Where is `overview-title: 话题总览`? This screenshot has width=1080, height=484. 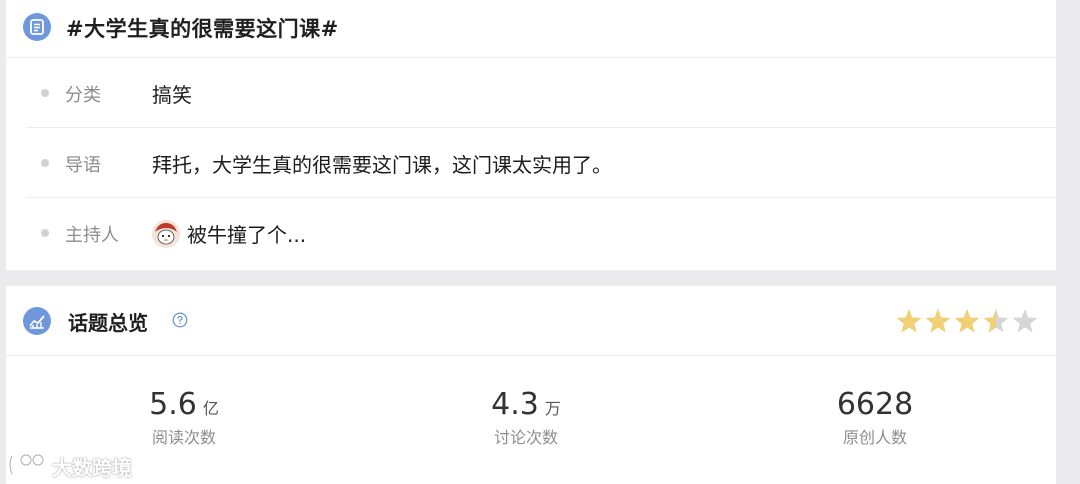 overview-title: 话题总览 is located at coordinates (108, 323).